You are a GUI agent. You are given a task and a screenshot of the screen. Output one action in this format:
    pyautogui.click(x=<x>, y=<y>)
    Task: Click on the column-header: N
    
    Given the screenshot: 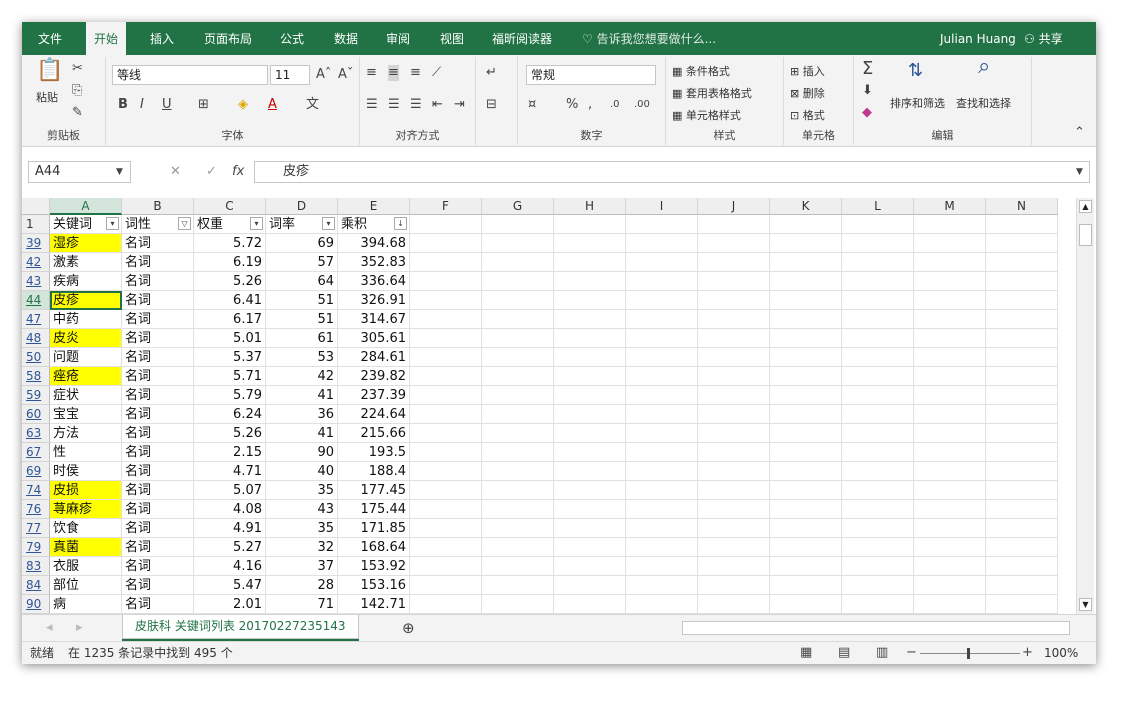 What is the action you would take?
    pyautogui.click(x=1022, y=206)
    